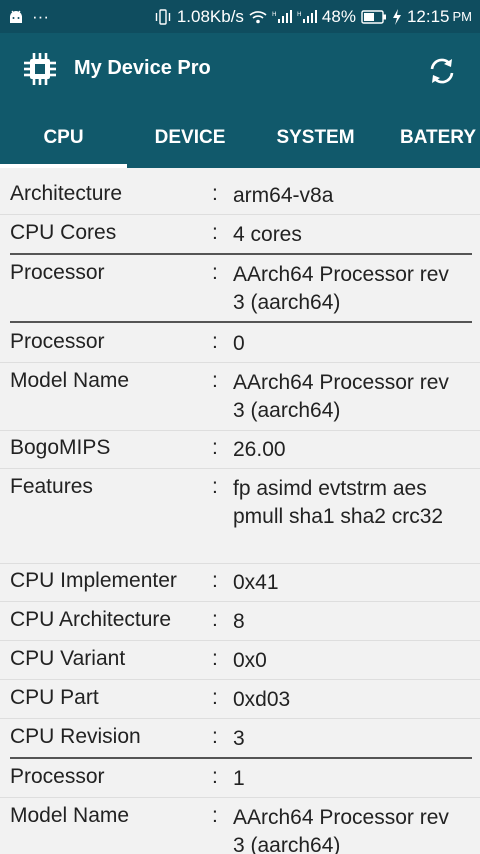 Image resolution: width=480 pixels, height=854 pixels. Describe the element at coordinates (190, 138) in the screenshot. I see `tab-device: DEVICE` at that location.